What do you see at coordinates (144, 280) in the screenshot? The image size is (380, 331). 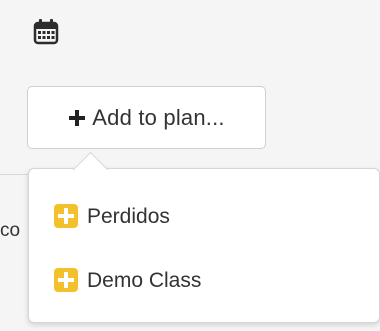 I see `menu-item-label: Demo Class` at bounding box center [144, 280].